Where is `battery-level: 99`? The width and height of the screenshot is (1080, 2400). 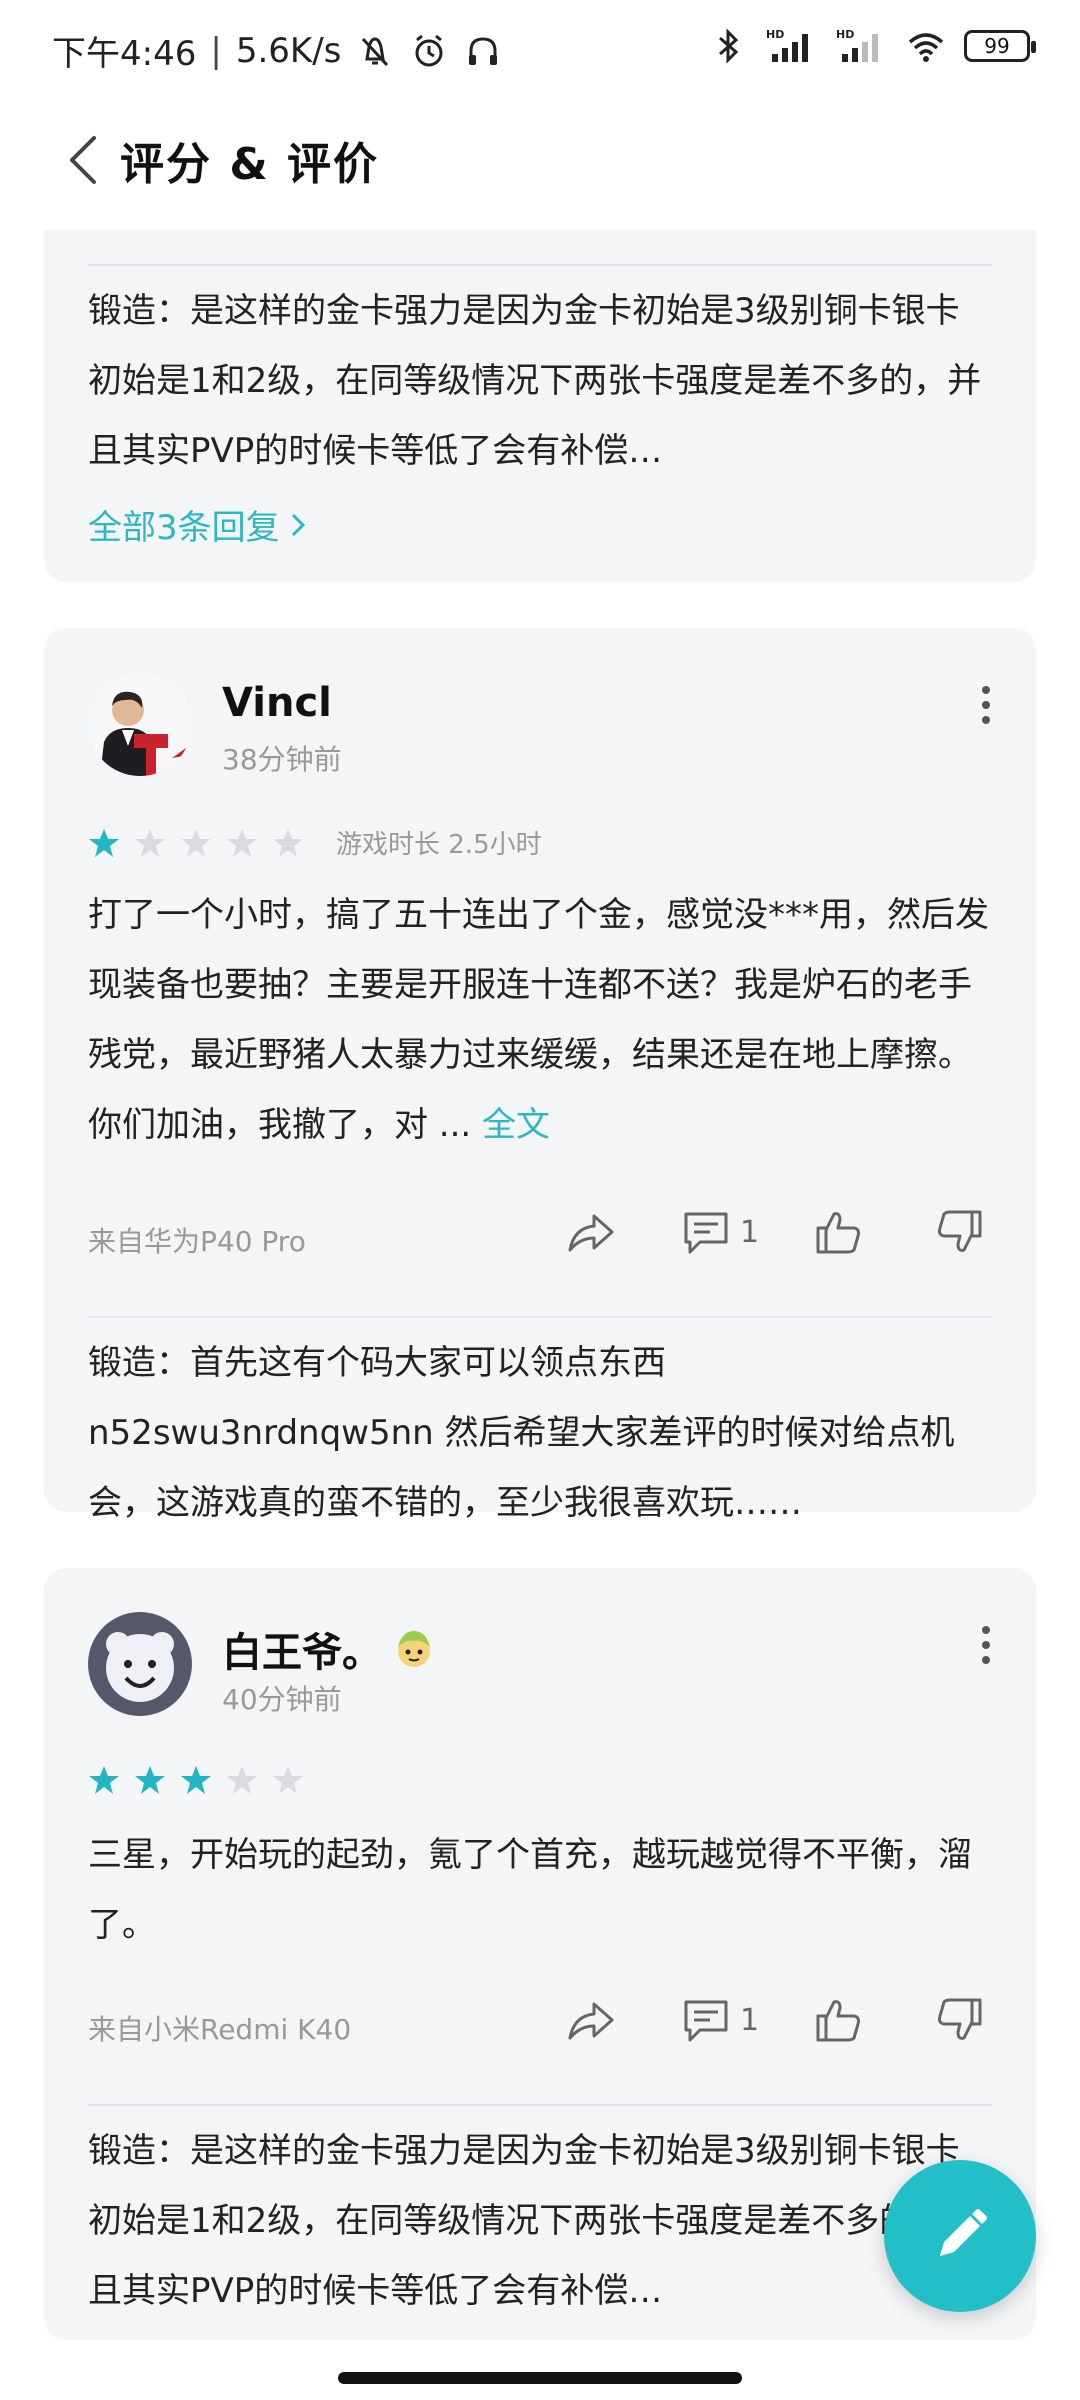
battery-level: 99 is located at coordinates (997, 46).